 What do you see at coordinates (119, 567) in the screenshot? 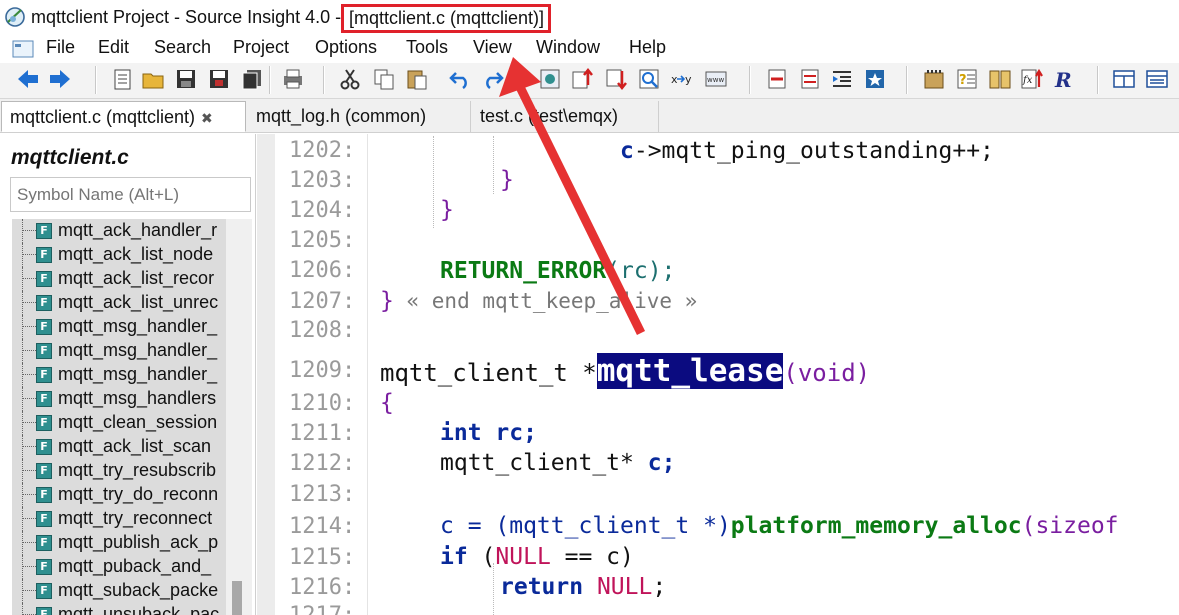
I see `symbol-list-item: Fmqtt_puback_and_` at bounding box center [119, 567].